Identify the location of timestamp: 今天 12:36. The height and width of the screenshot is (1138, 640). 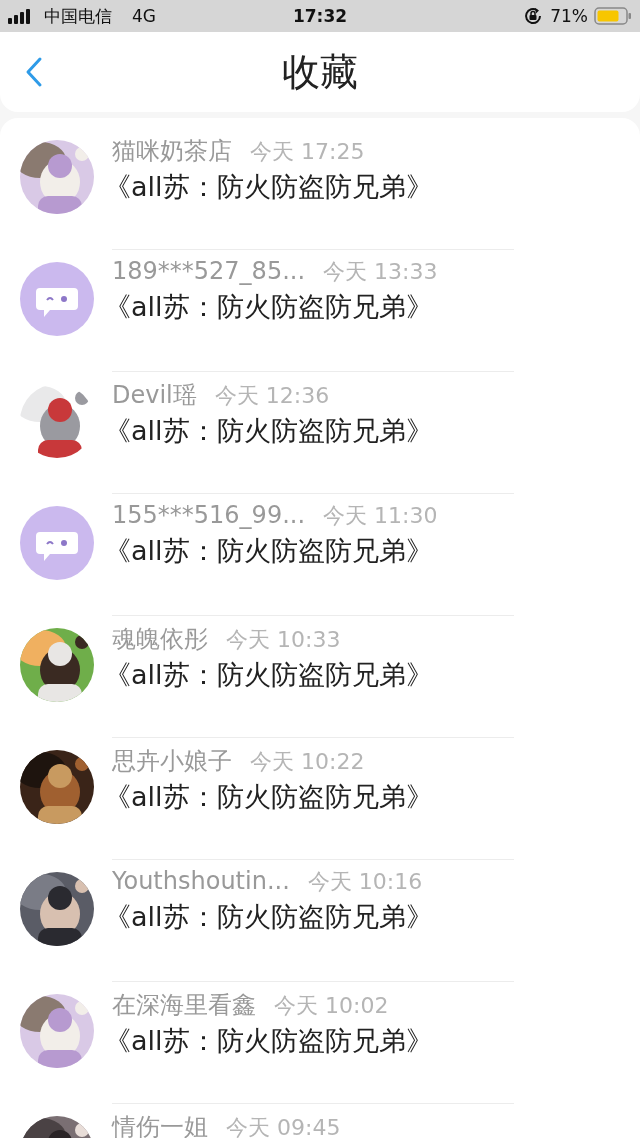
(272, 396).